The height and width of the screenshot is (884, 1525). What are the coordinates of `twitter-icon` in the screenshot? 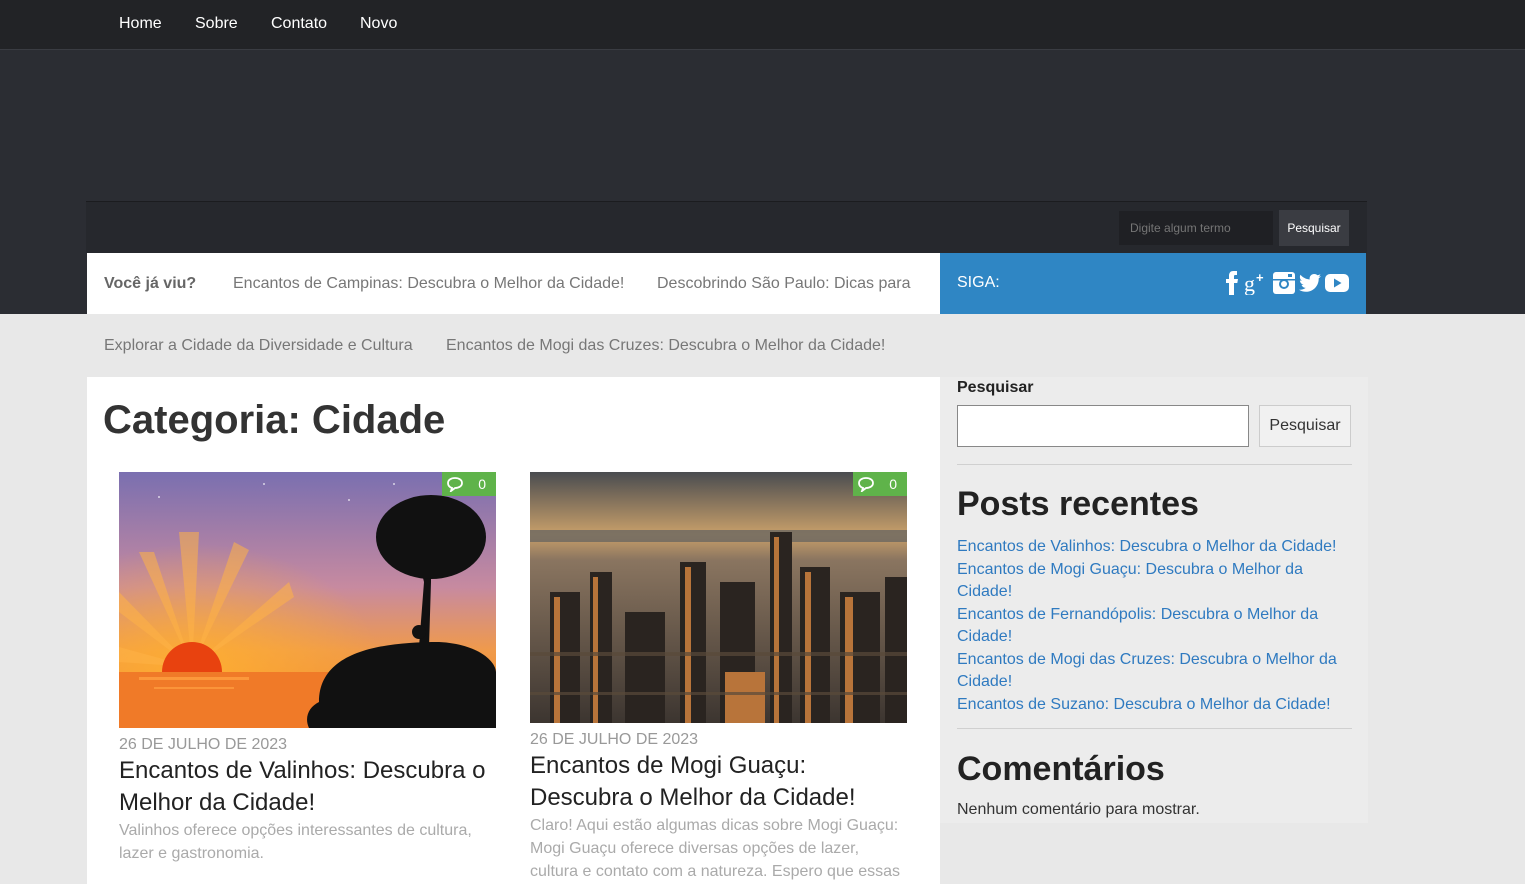 It's located at (1310, 283).